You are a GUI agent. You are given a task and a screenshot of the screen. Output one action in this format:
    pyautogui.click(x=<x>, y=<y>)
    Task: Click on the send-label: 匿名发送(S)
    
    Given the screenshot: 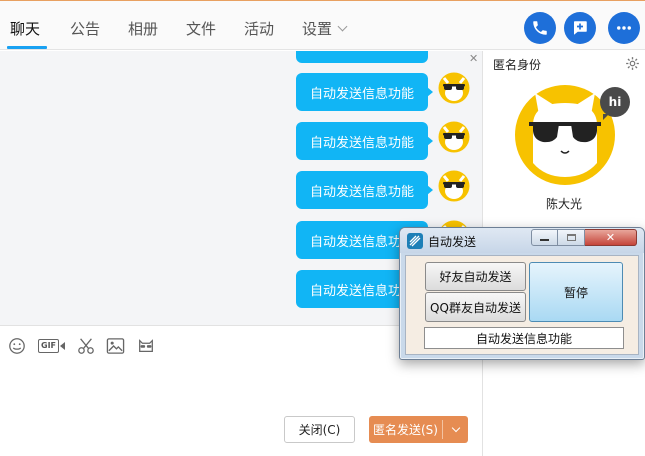 What is the action you would take?
    pyautogui.click(x=405, y=430)
    